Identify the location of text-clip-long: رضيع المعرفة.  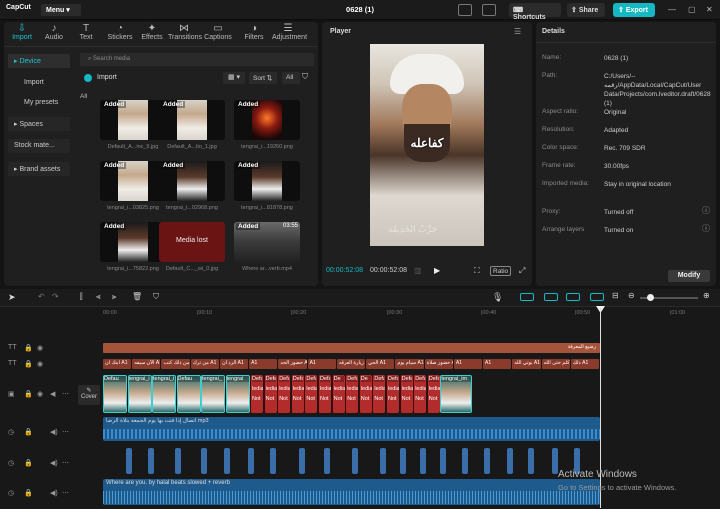
(351, 348).